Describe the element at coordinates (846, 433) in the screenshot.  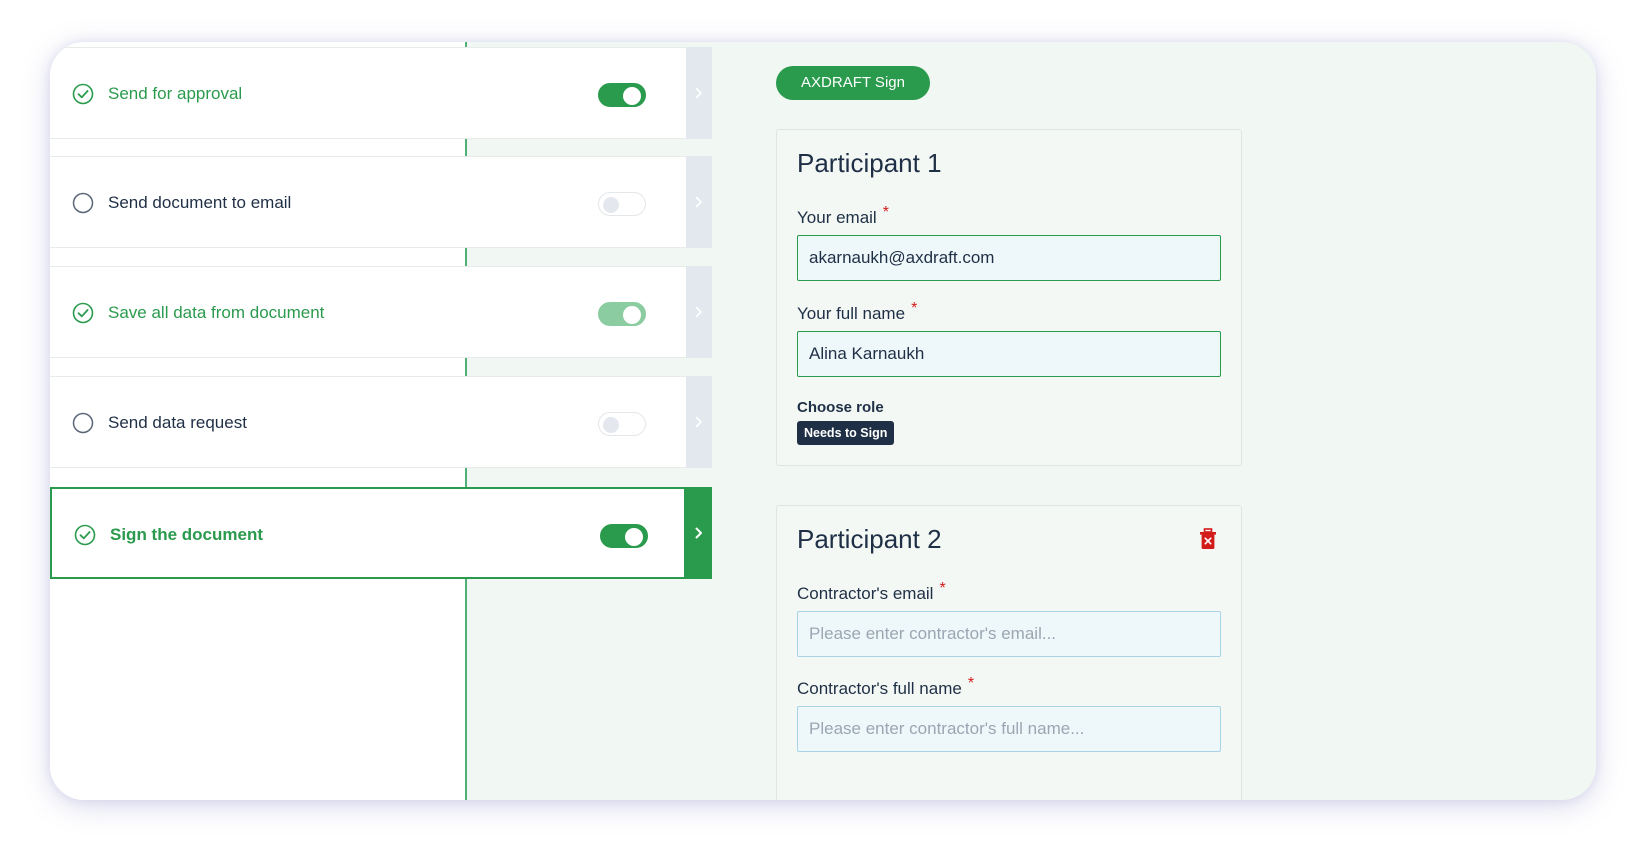
I see `role-badge: Needs to Sign` at that location.